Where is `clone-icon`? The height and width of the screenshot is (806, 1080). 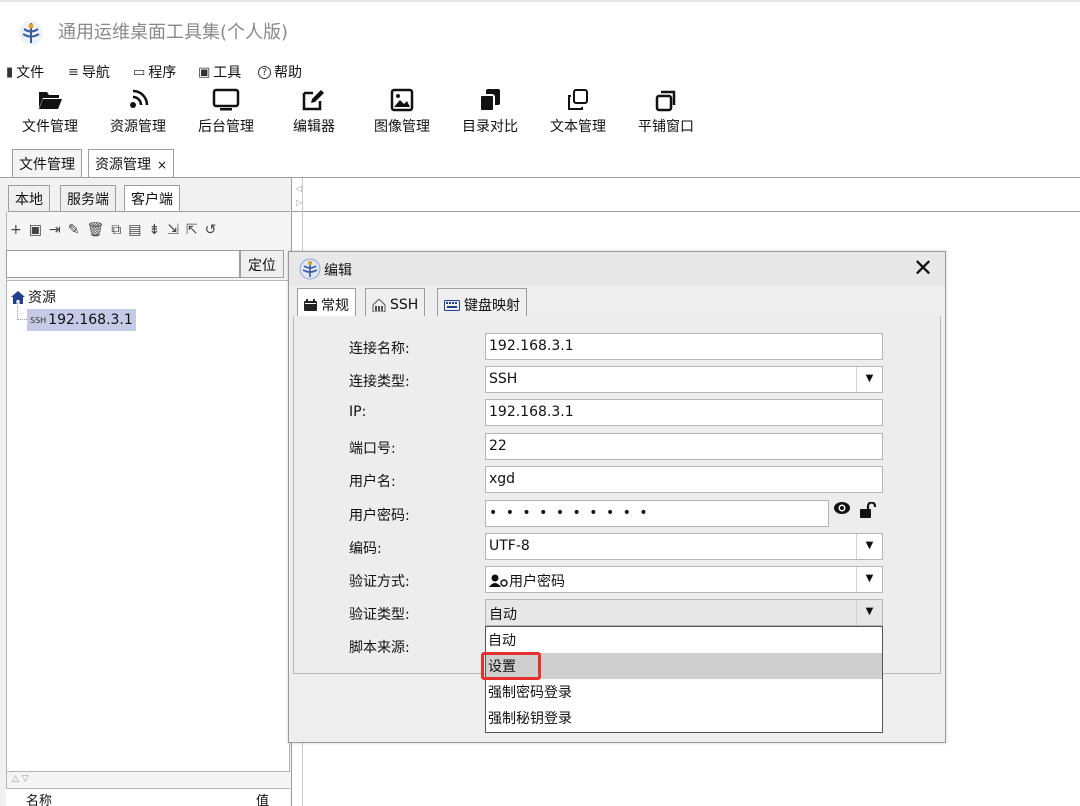
clone-icon is located at coordinates (578, 99).